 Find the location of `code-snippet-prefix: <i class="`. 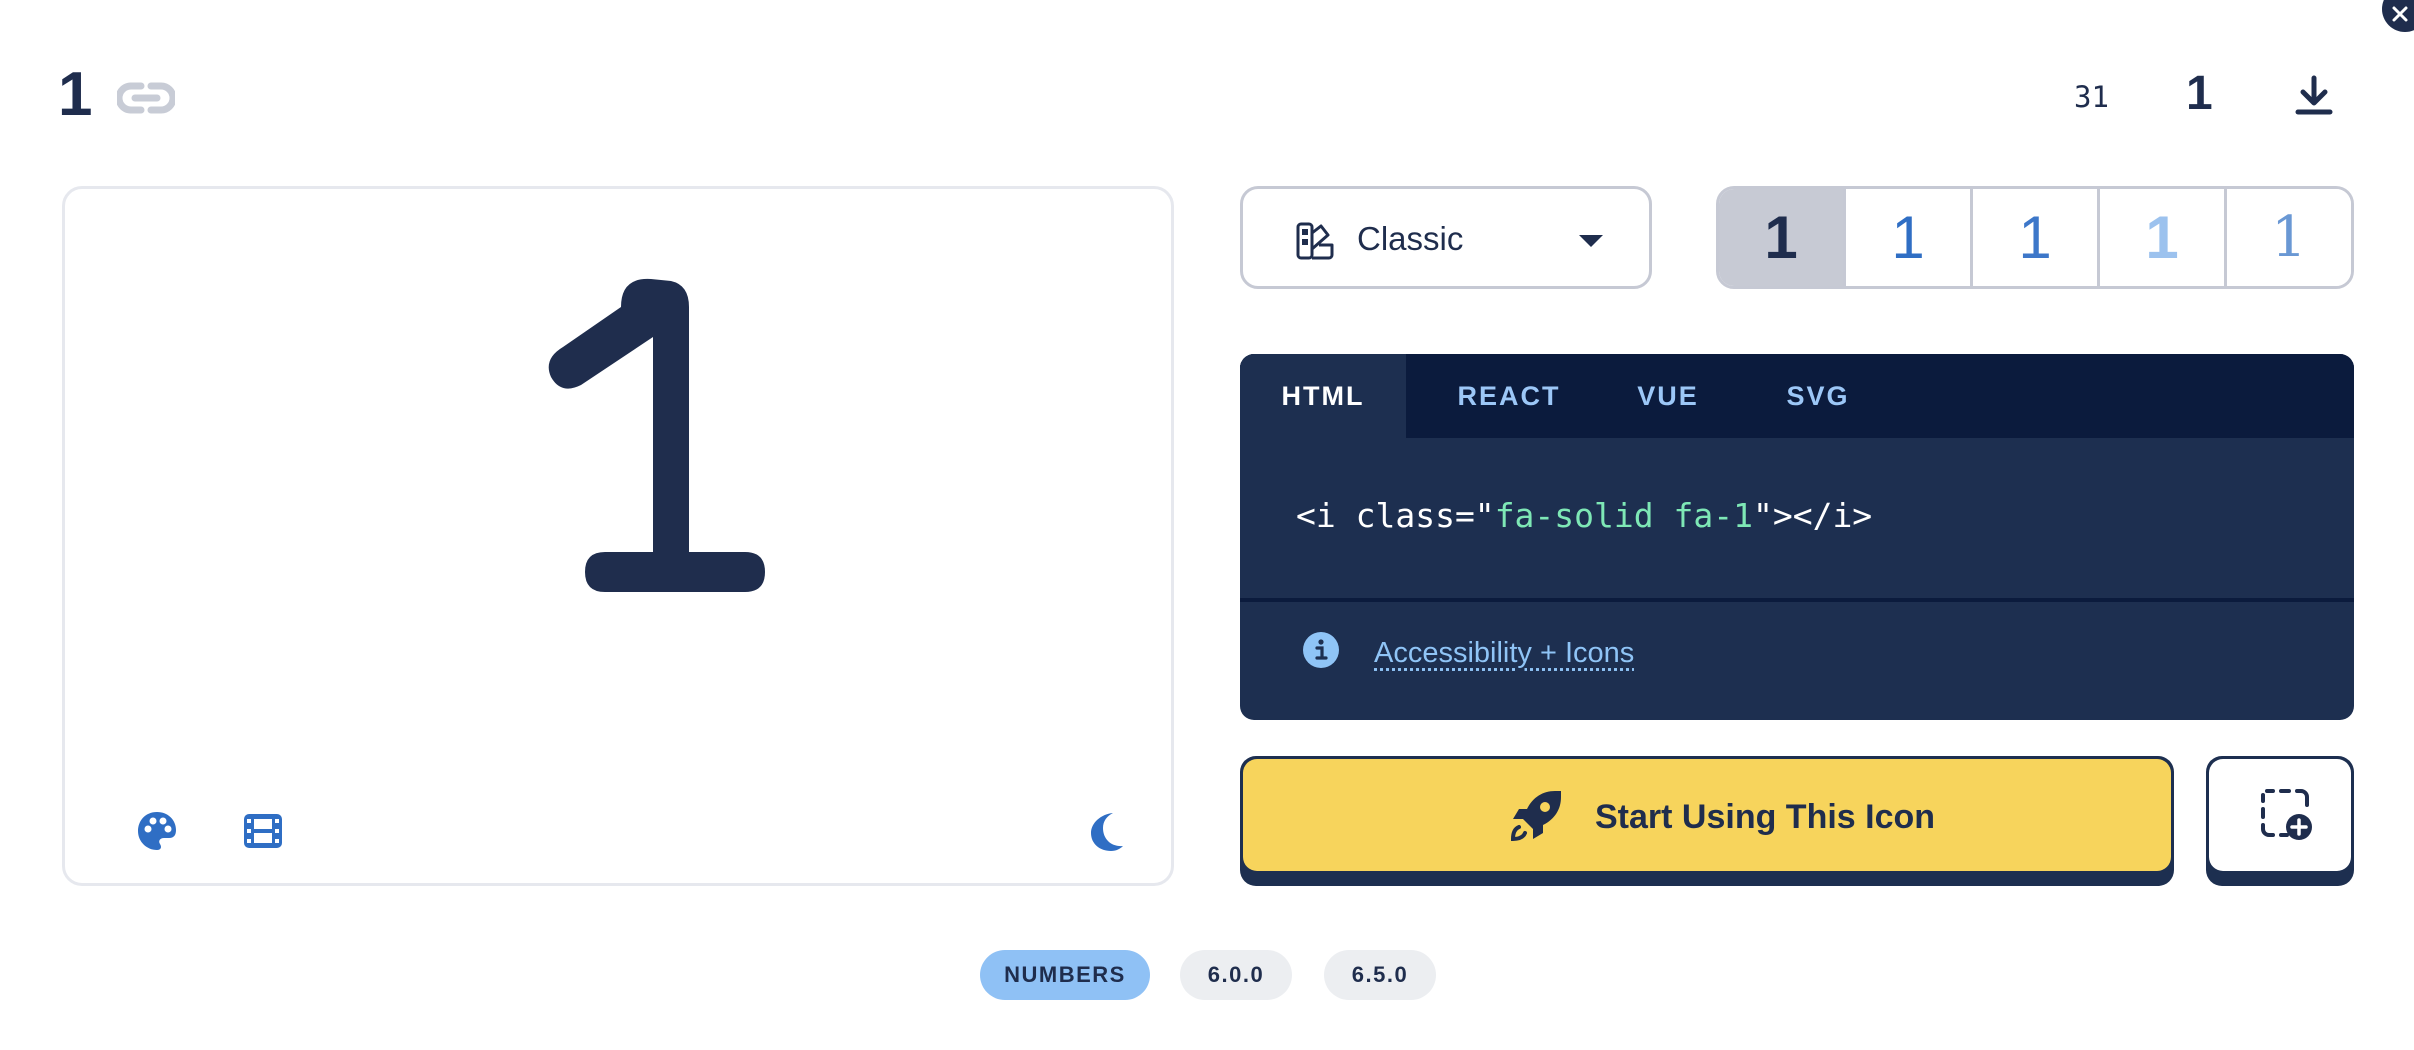

code-snippet-prefix: <i class=" is located at coordinates (1395, 515).